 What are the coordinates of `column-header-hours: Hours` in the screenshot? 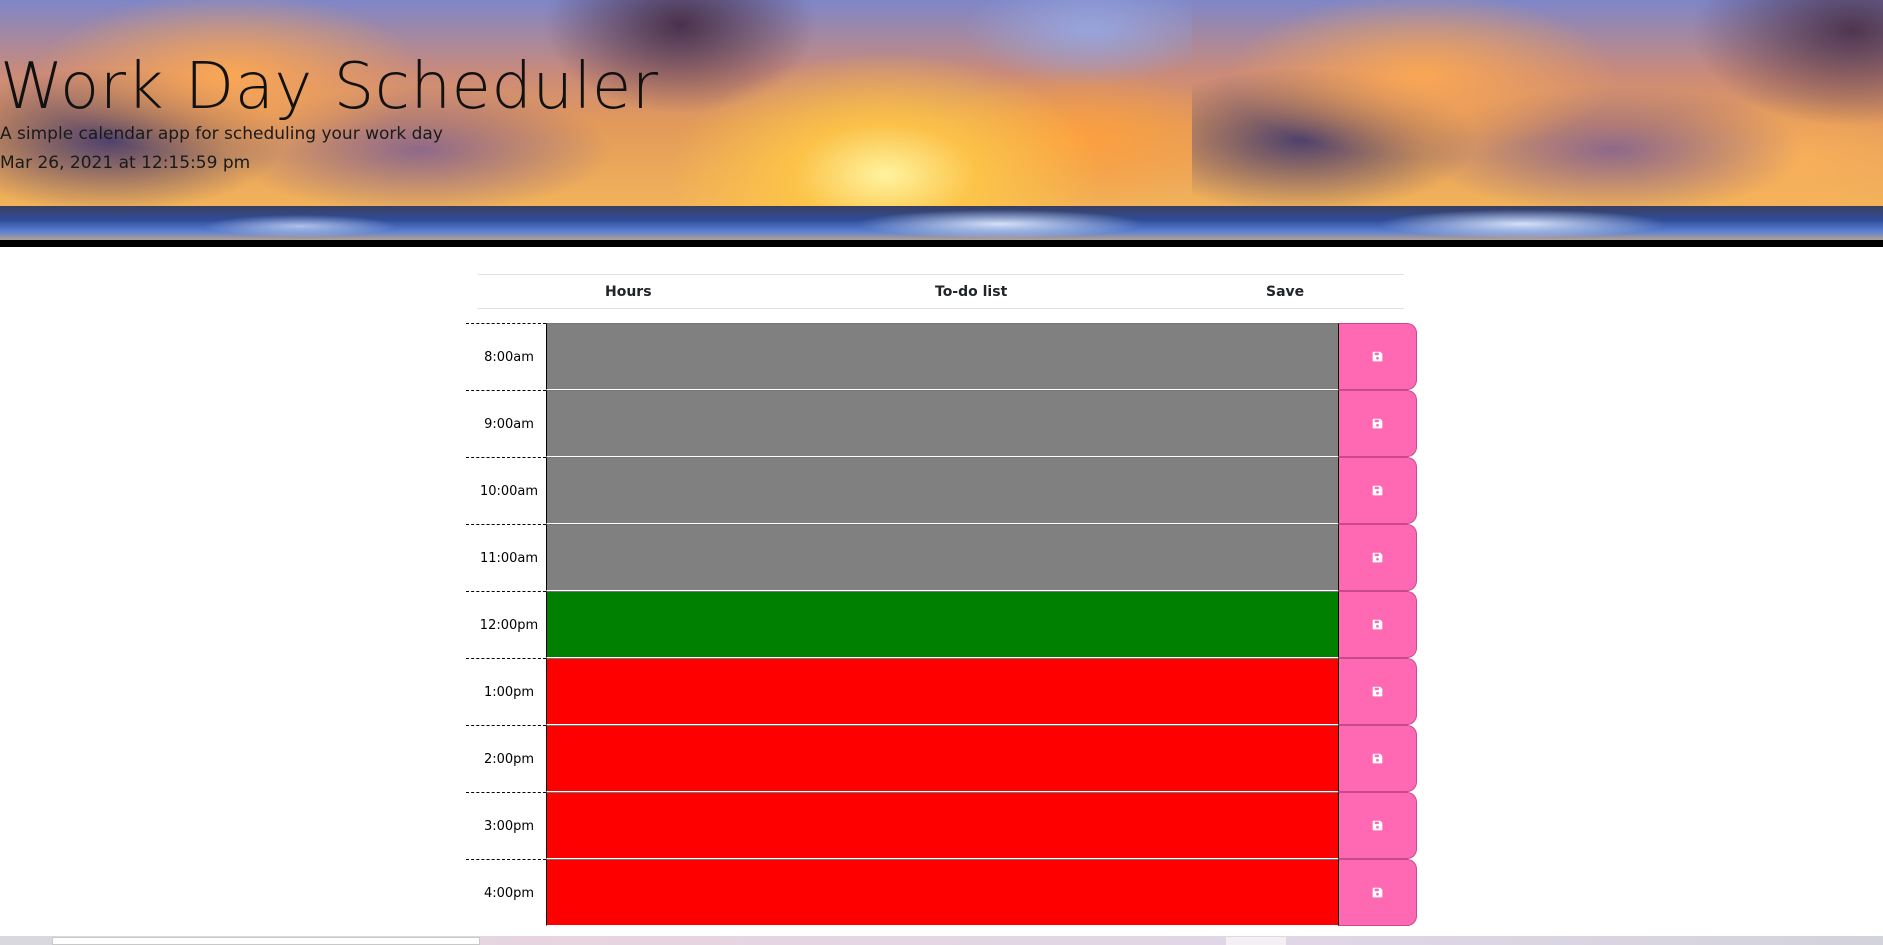 It's located at (628, 292).